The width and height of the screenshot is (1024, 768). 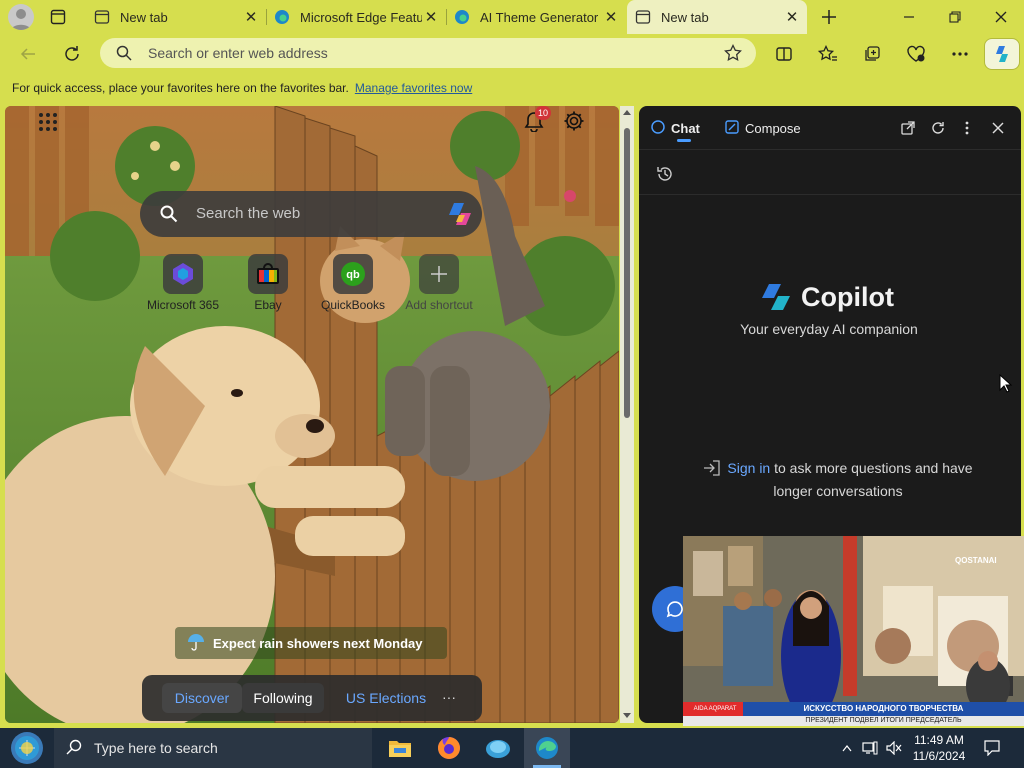 I want to click on tab-actions-icon, so click(x=58, y=17).